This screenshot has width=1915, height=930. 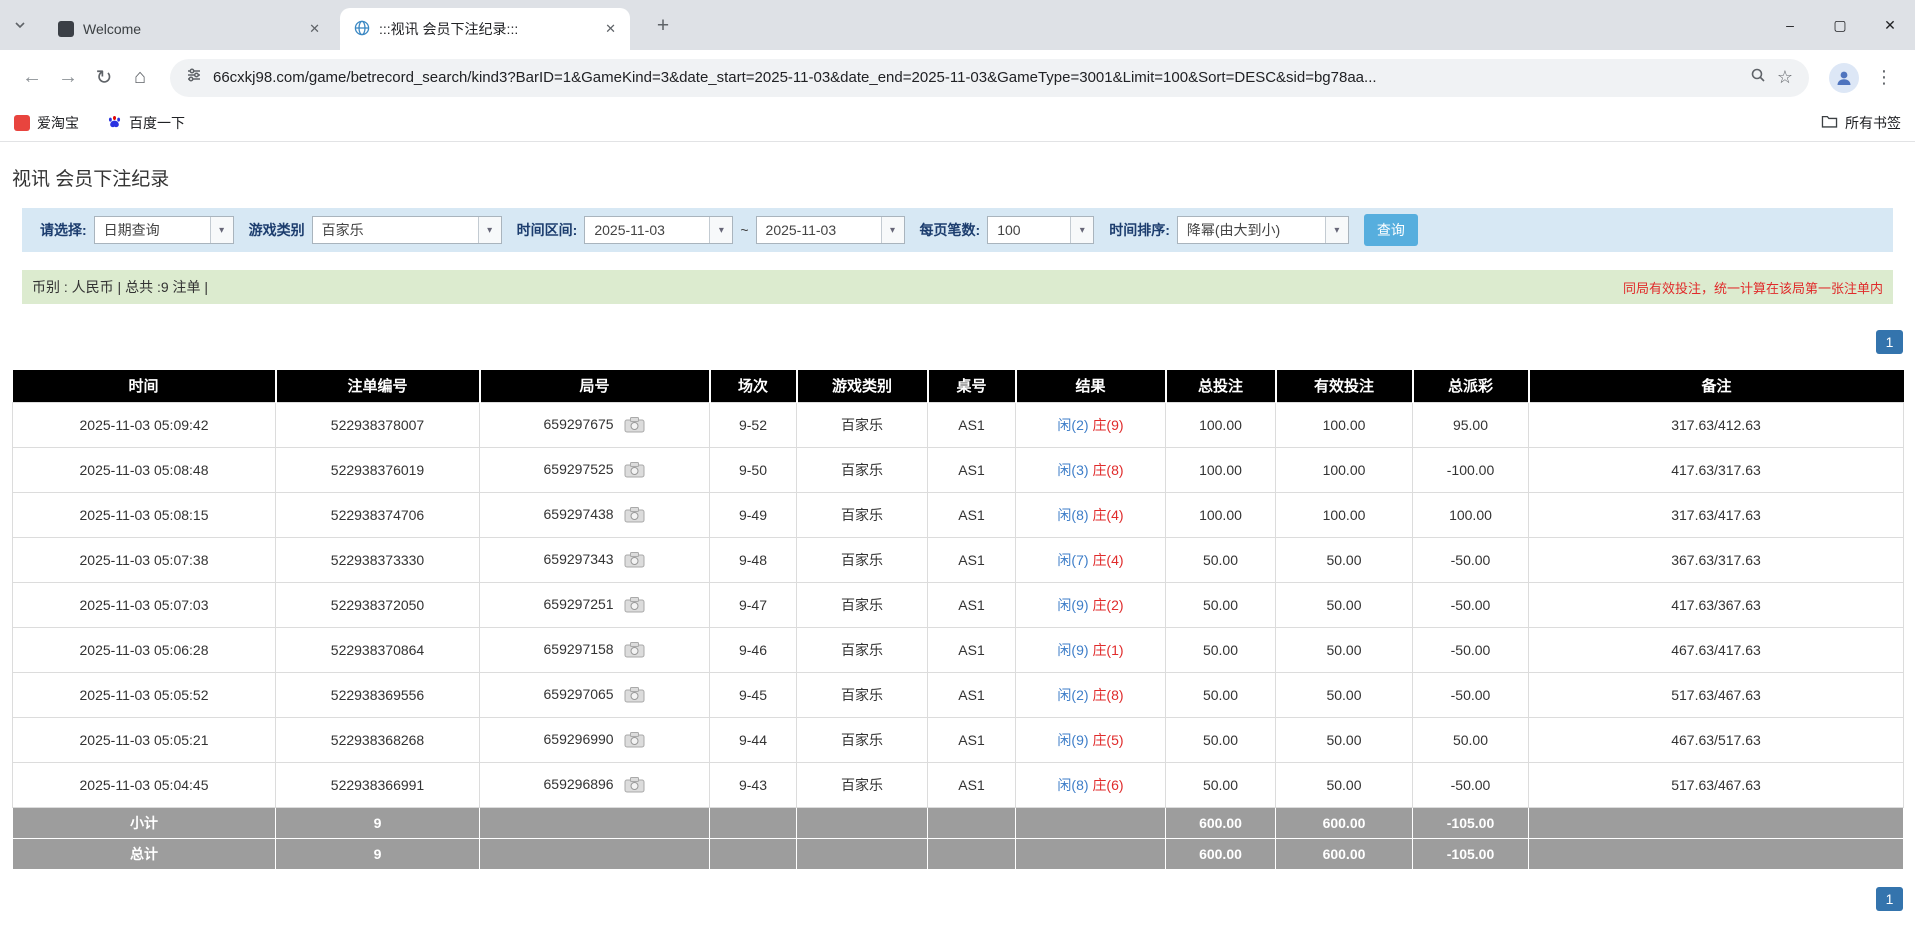 I want to click on game-type-select: 百家乐 ▾, so click(x=406, y=230).